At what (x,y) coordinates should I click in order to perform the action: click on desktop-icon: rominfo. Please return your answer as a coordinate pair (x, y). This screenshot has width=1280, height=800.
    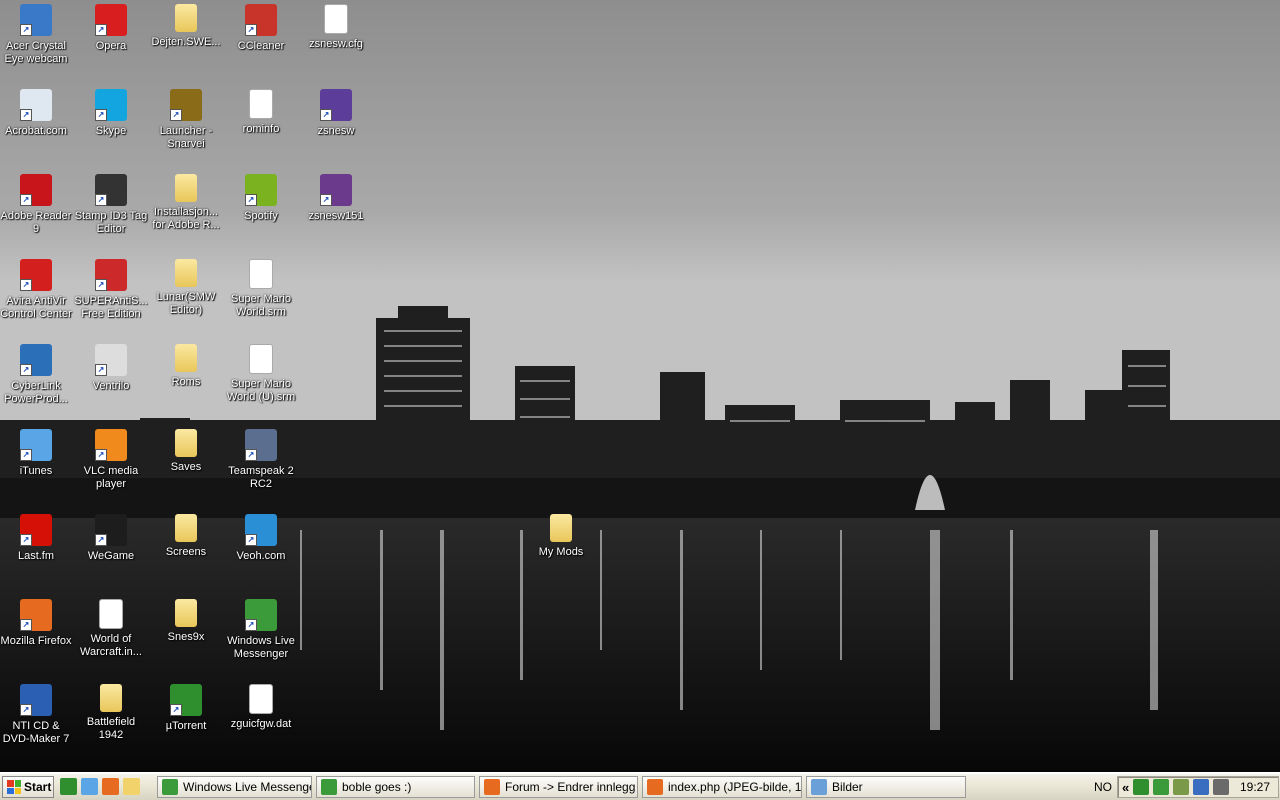
    Looking at the image, I should click on (261, 111).